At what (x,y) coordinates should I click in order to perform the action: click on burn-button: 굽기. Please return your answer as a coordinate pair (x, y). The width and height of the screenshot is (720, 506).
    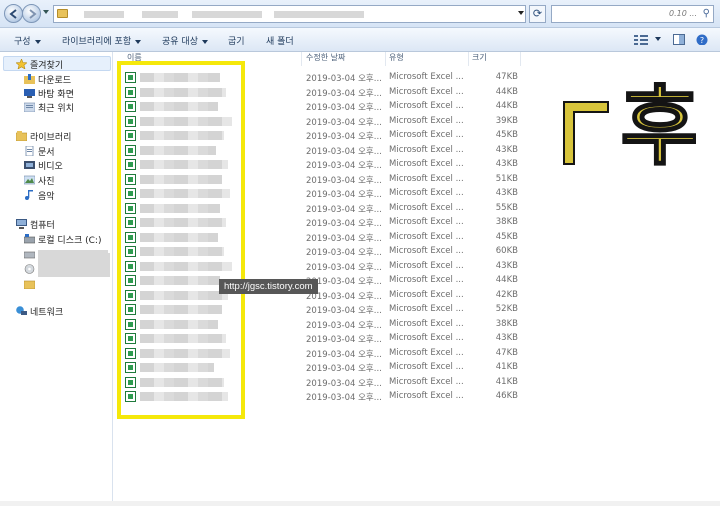
    Looking at the image, I should click on (236, 40).